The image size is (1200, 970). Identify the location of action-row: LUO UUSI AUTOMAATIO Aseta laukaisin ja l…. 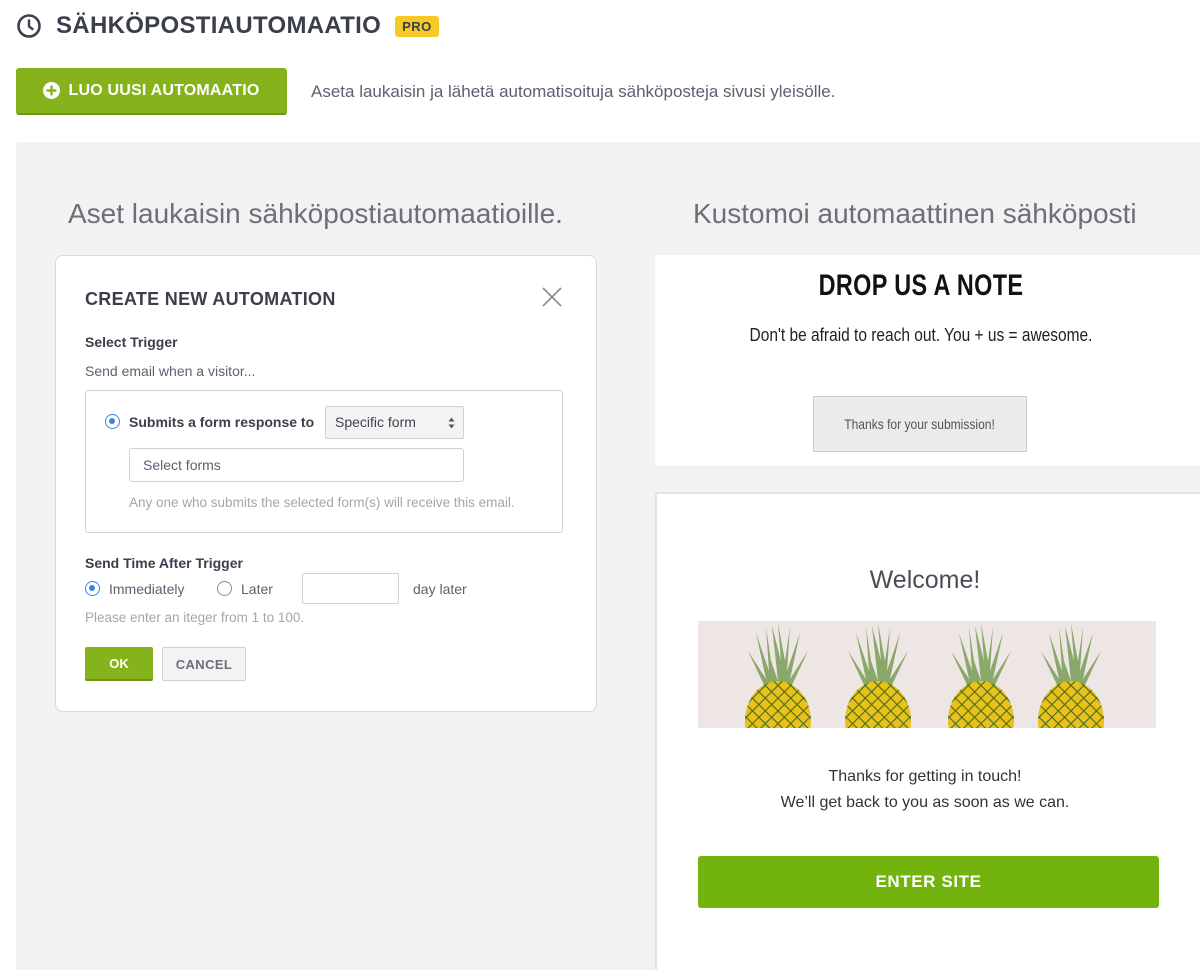
(425, 91).